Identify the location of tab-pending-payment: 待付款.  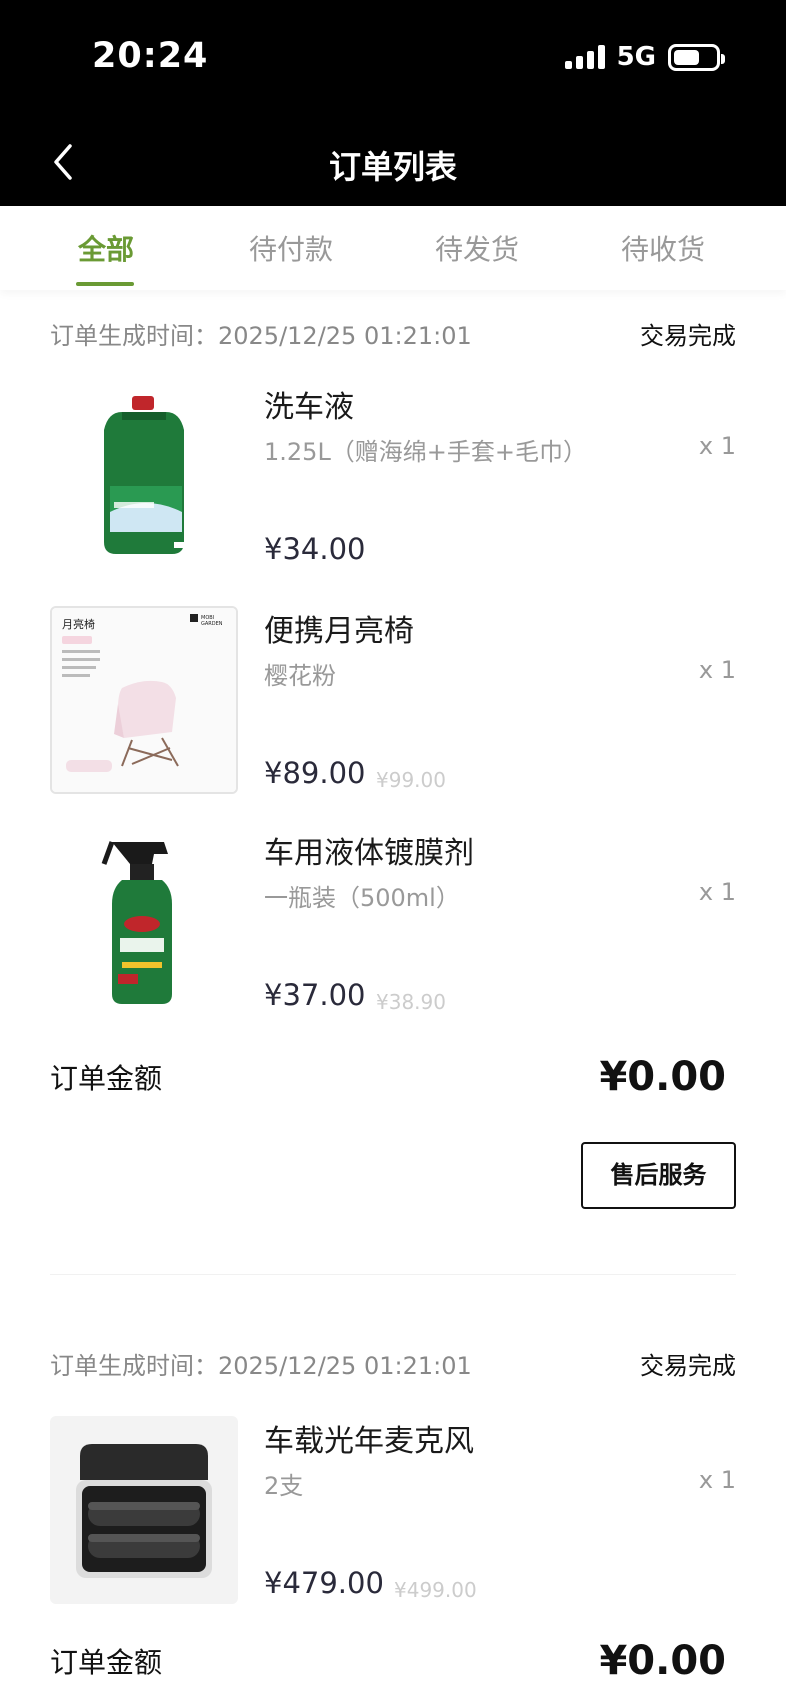
(291, 248).